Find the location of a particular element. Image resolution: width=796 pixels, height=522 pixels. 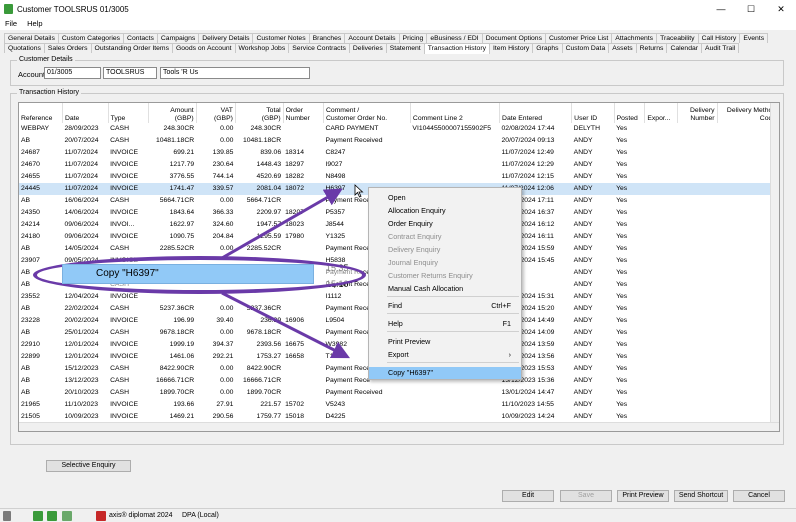

minimize-button: — is located at coordinates (721, 9).